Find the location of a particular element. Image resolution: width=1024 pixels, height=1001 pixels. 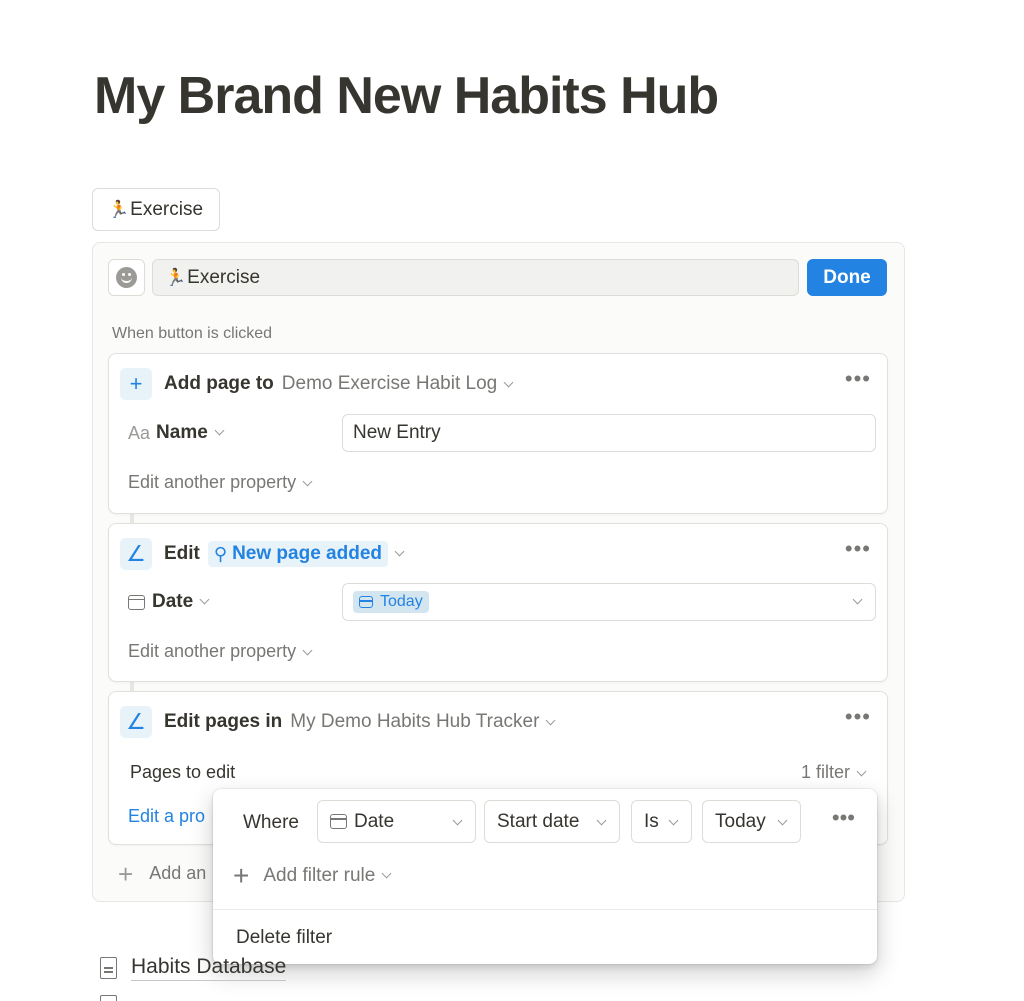

add-filter-rule-button: + Add filter rule is located at coordinates (312, 875).